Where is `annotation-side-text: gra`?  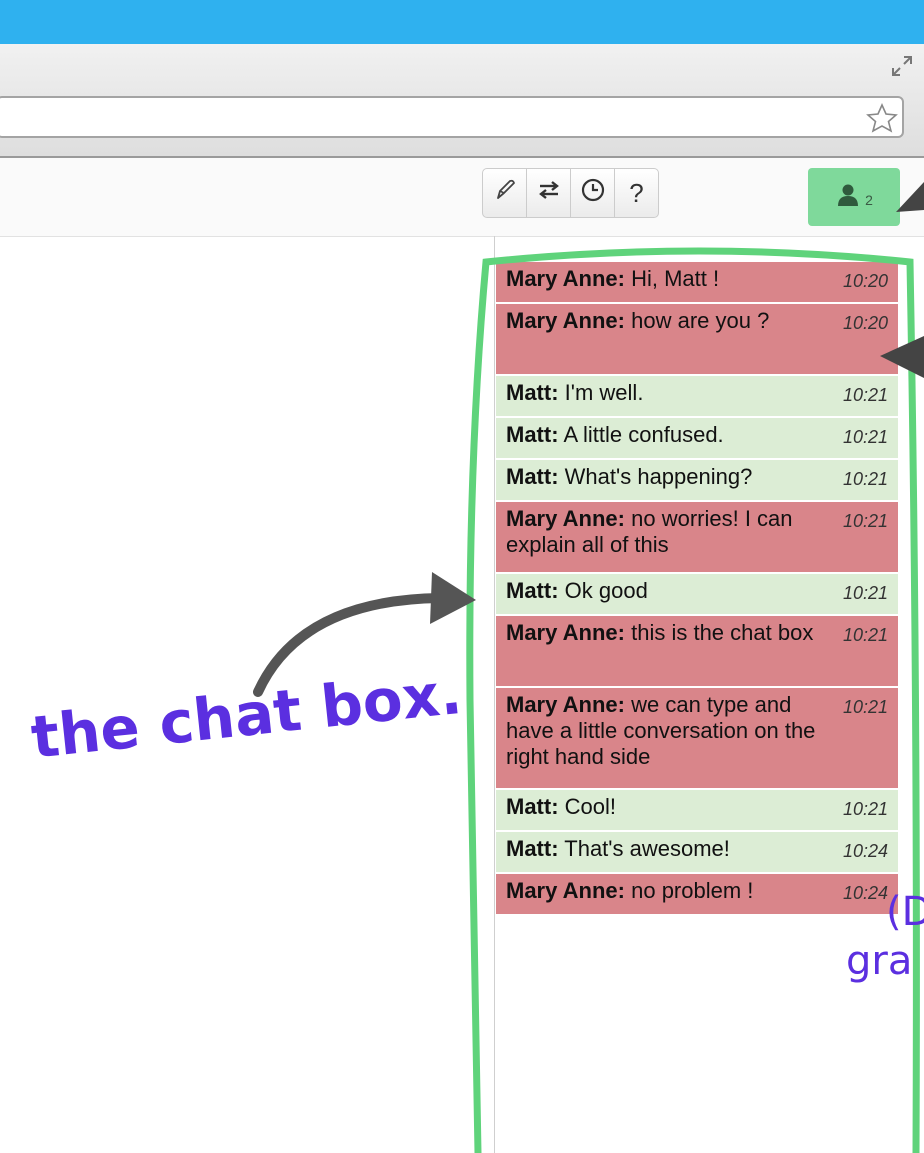
annotation-side-text: gra is located at coordinates (879, 961).